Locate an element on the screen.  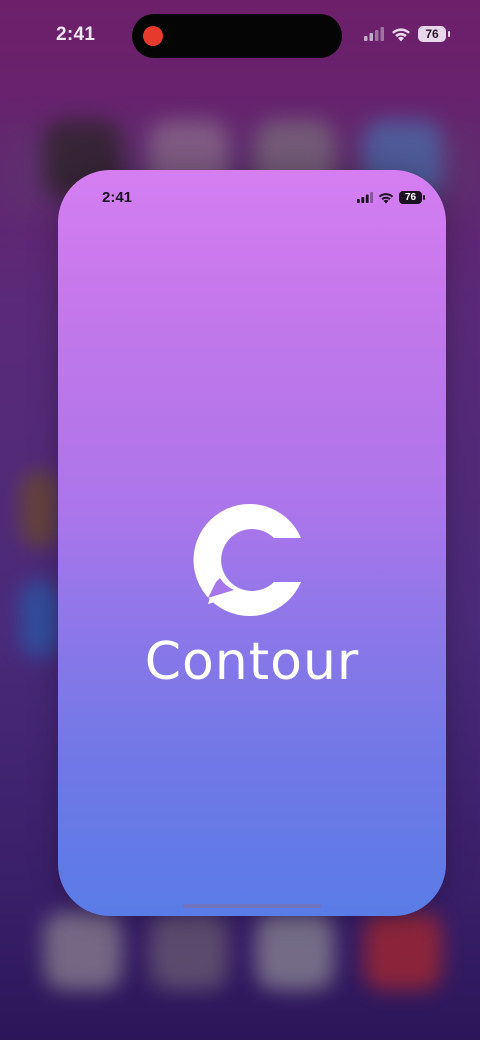
app-status-time: 2:41 is located at coordinates (117, 197).